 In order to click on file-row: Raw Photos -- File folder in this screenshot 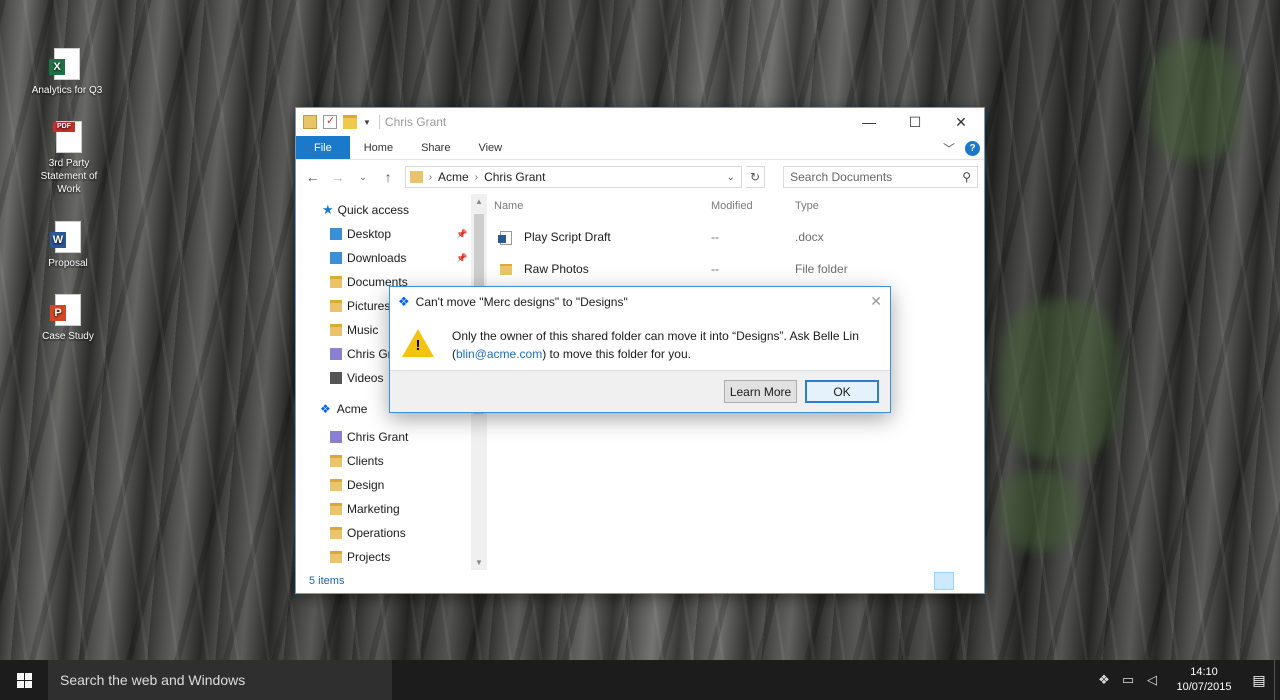, I will do `click(736, 270)`.